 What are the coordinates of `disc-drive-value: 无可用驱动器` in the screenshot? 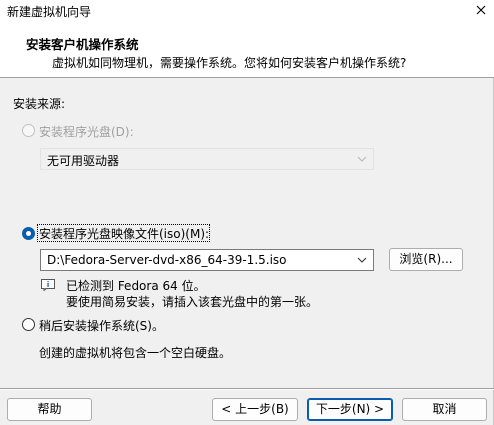 It's located at (83, 161).